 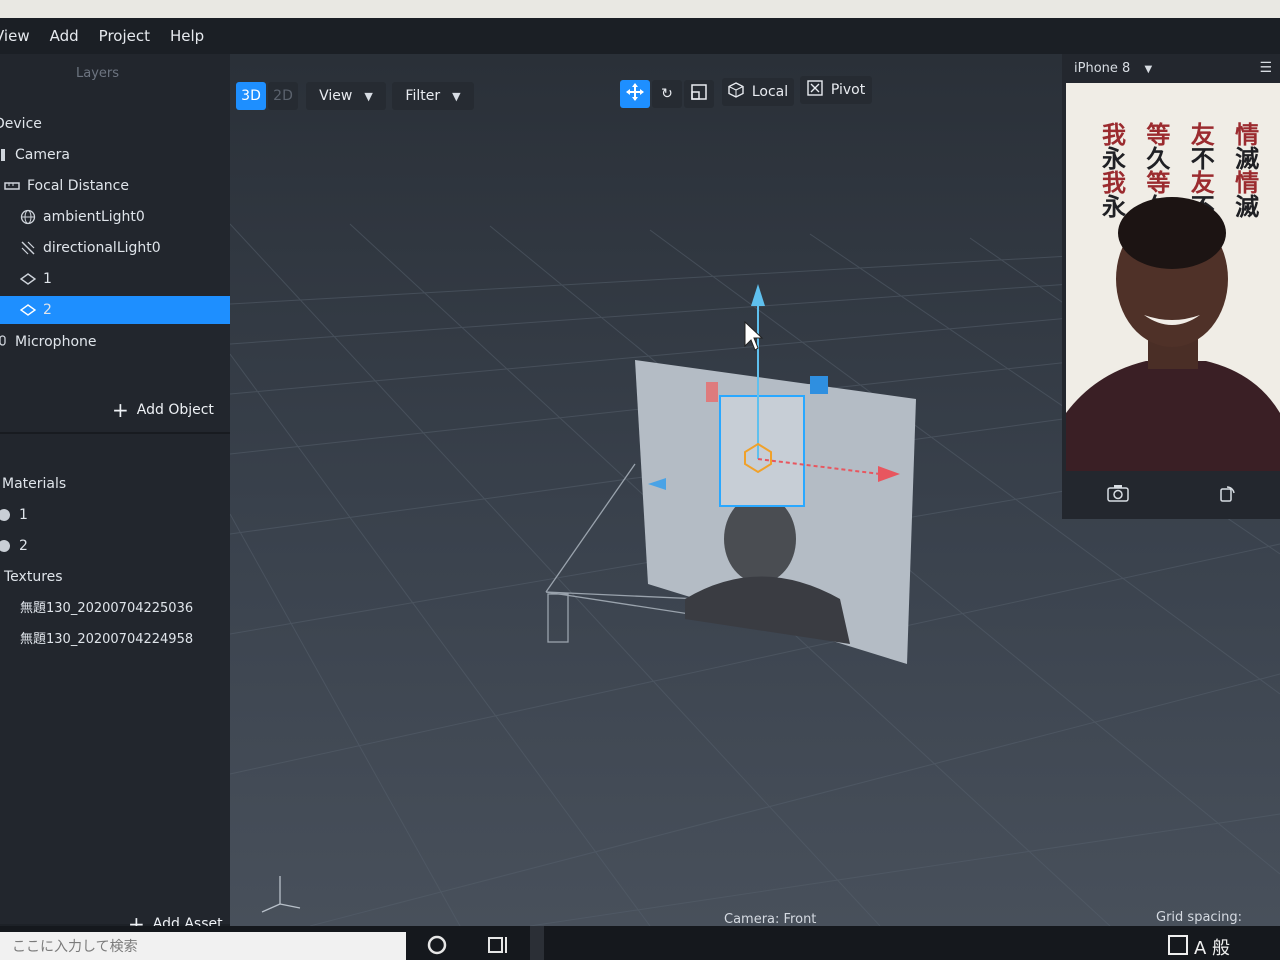 I want to click on search-placeholder: ここに入力して検索, so click(x=75, y=947).